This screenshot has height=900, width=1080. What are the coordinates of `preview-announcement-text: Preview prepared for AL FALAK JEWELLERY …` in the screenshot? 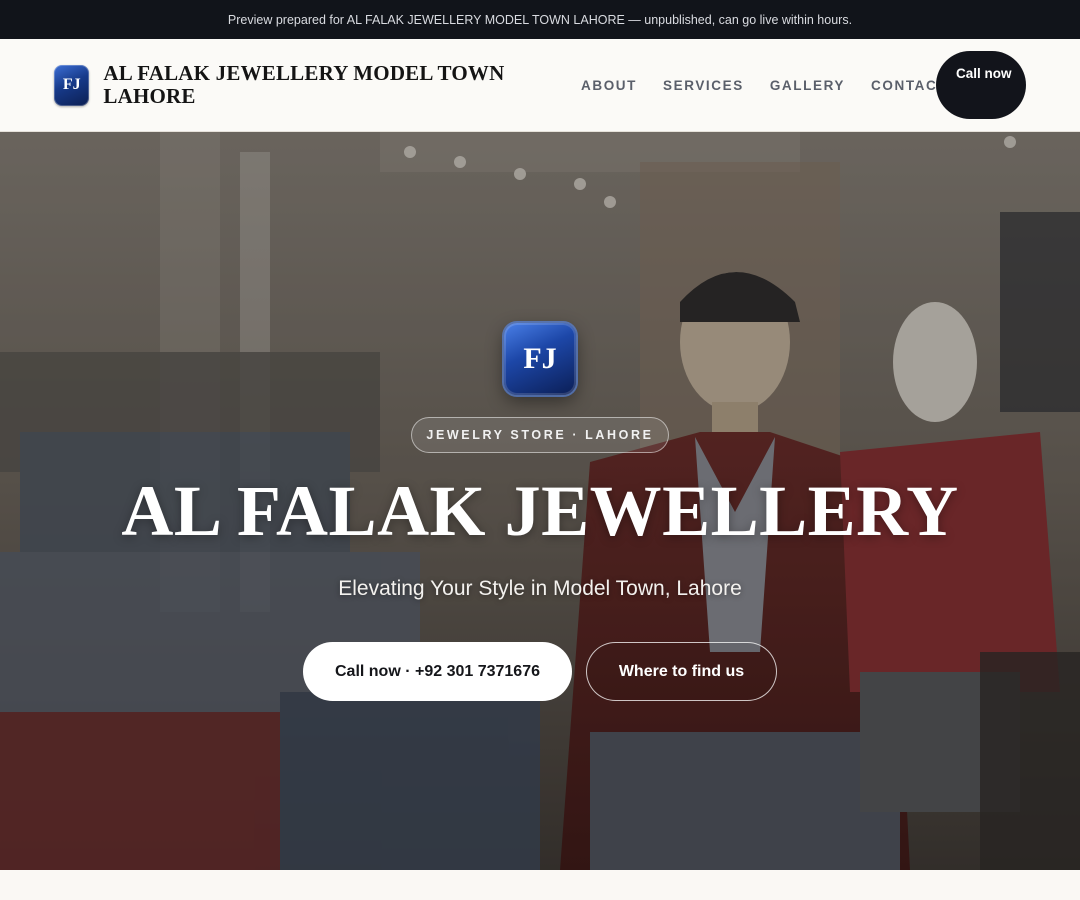 It's located at (540, 19).